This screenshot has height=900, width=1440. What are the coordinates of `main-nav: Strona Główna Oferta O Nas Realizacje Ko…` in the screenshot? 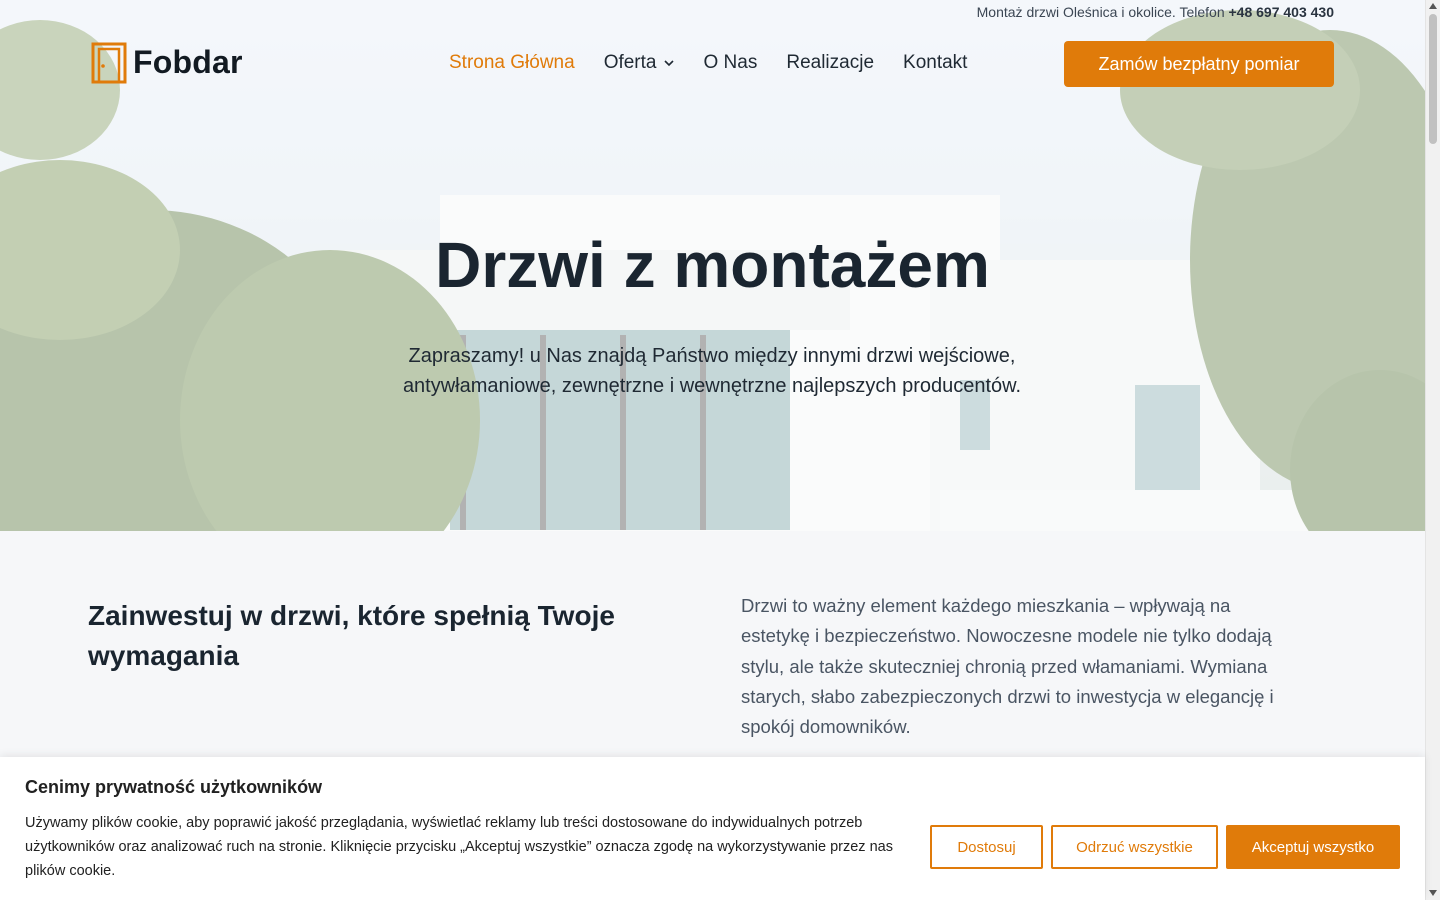 It's located at (708, 63).